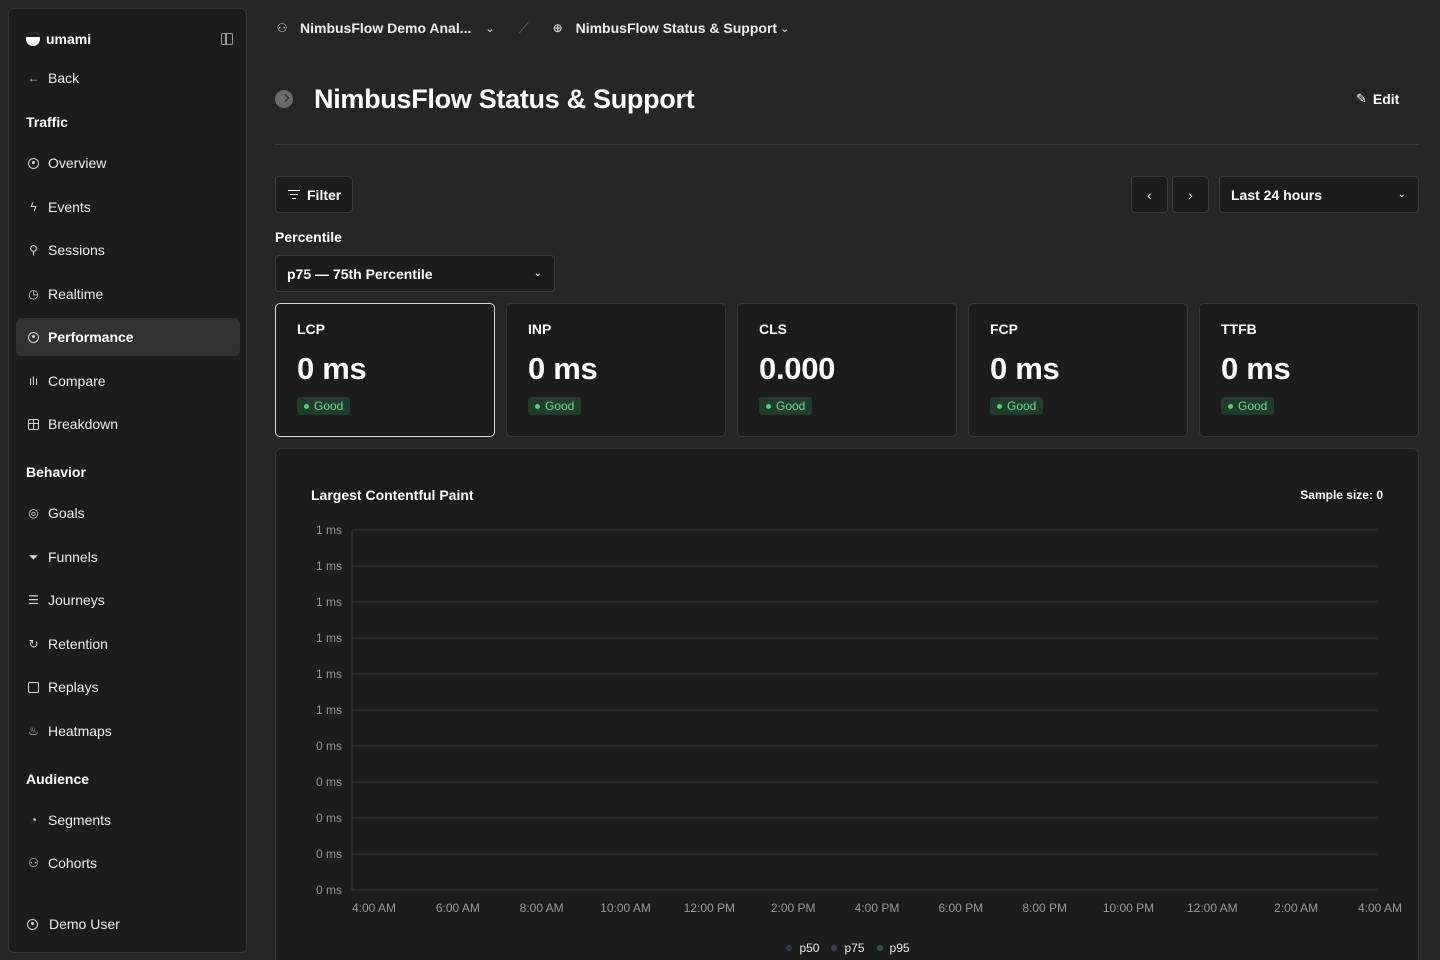  What do you see at coordinates (84, 924) in the screenshot?
I see `user-name: Demo User` at bounding box center [84, 924].